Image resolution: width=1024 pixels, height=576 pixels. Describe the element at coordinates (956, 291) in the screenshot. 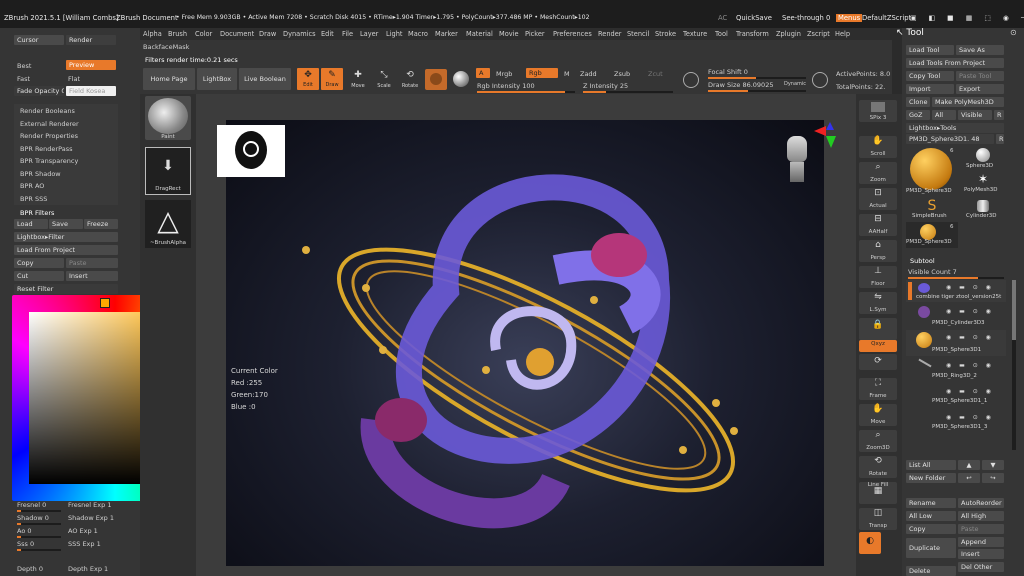

I see `subtool-row-1: combine tiger ztool_version25t ◉ ▬ ⊙ ◉` at that location.